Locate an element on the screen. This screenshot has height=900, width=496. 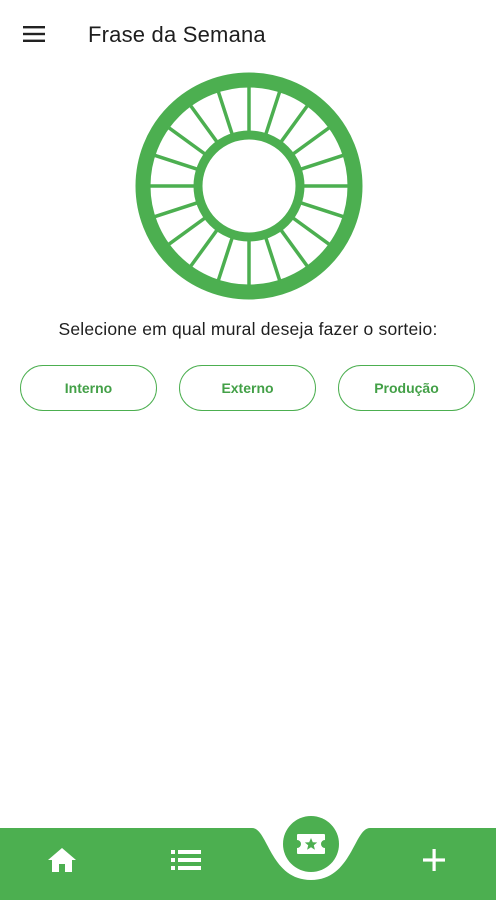
internal-mural-button: Interno is located at coordinates (88, 388).